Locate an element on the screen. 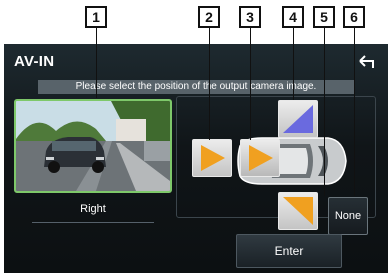  callout-4-leader is located at coordinates (293, 64).